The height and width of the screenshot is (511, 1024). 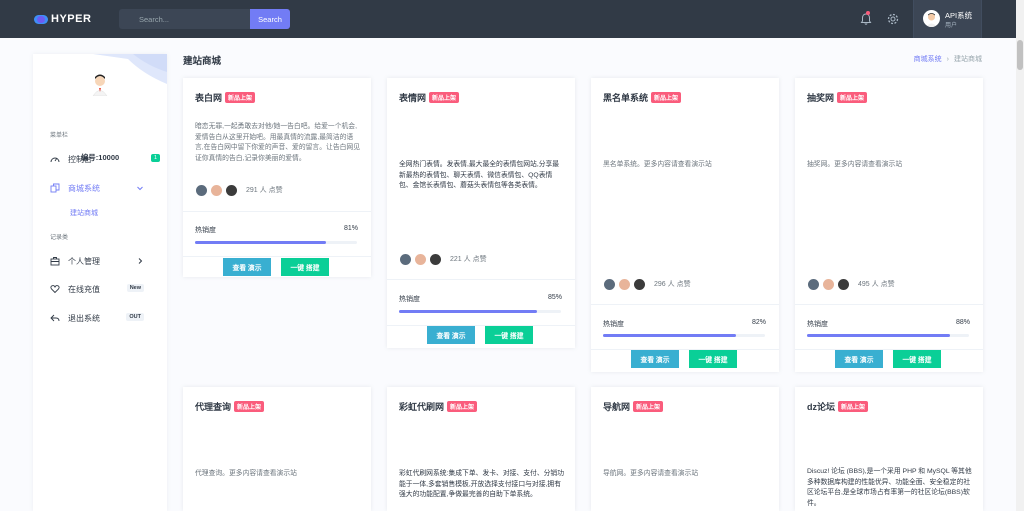 What do you see at coordinates (855, 164) in the screenshot?
I see `card-description: 抽奖网。更多内容请查看演示站` at bounding box center [855, 164].